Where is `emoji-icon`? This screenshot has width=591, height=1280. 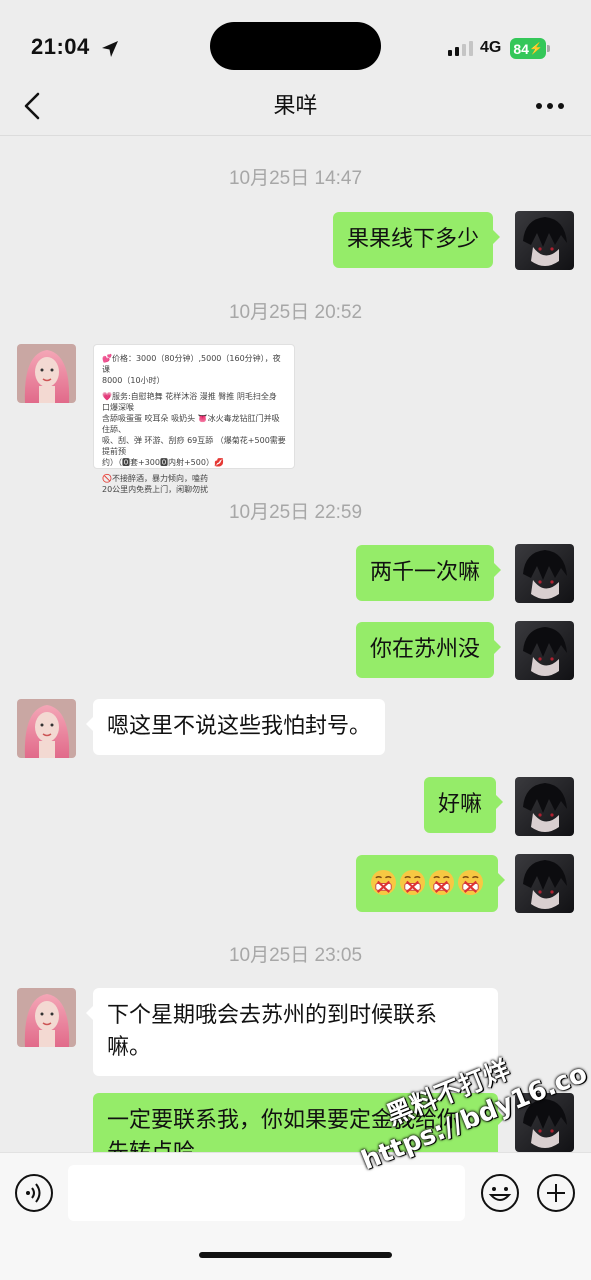
emoji-icon is located at coordinates (500, 1193).